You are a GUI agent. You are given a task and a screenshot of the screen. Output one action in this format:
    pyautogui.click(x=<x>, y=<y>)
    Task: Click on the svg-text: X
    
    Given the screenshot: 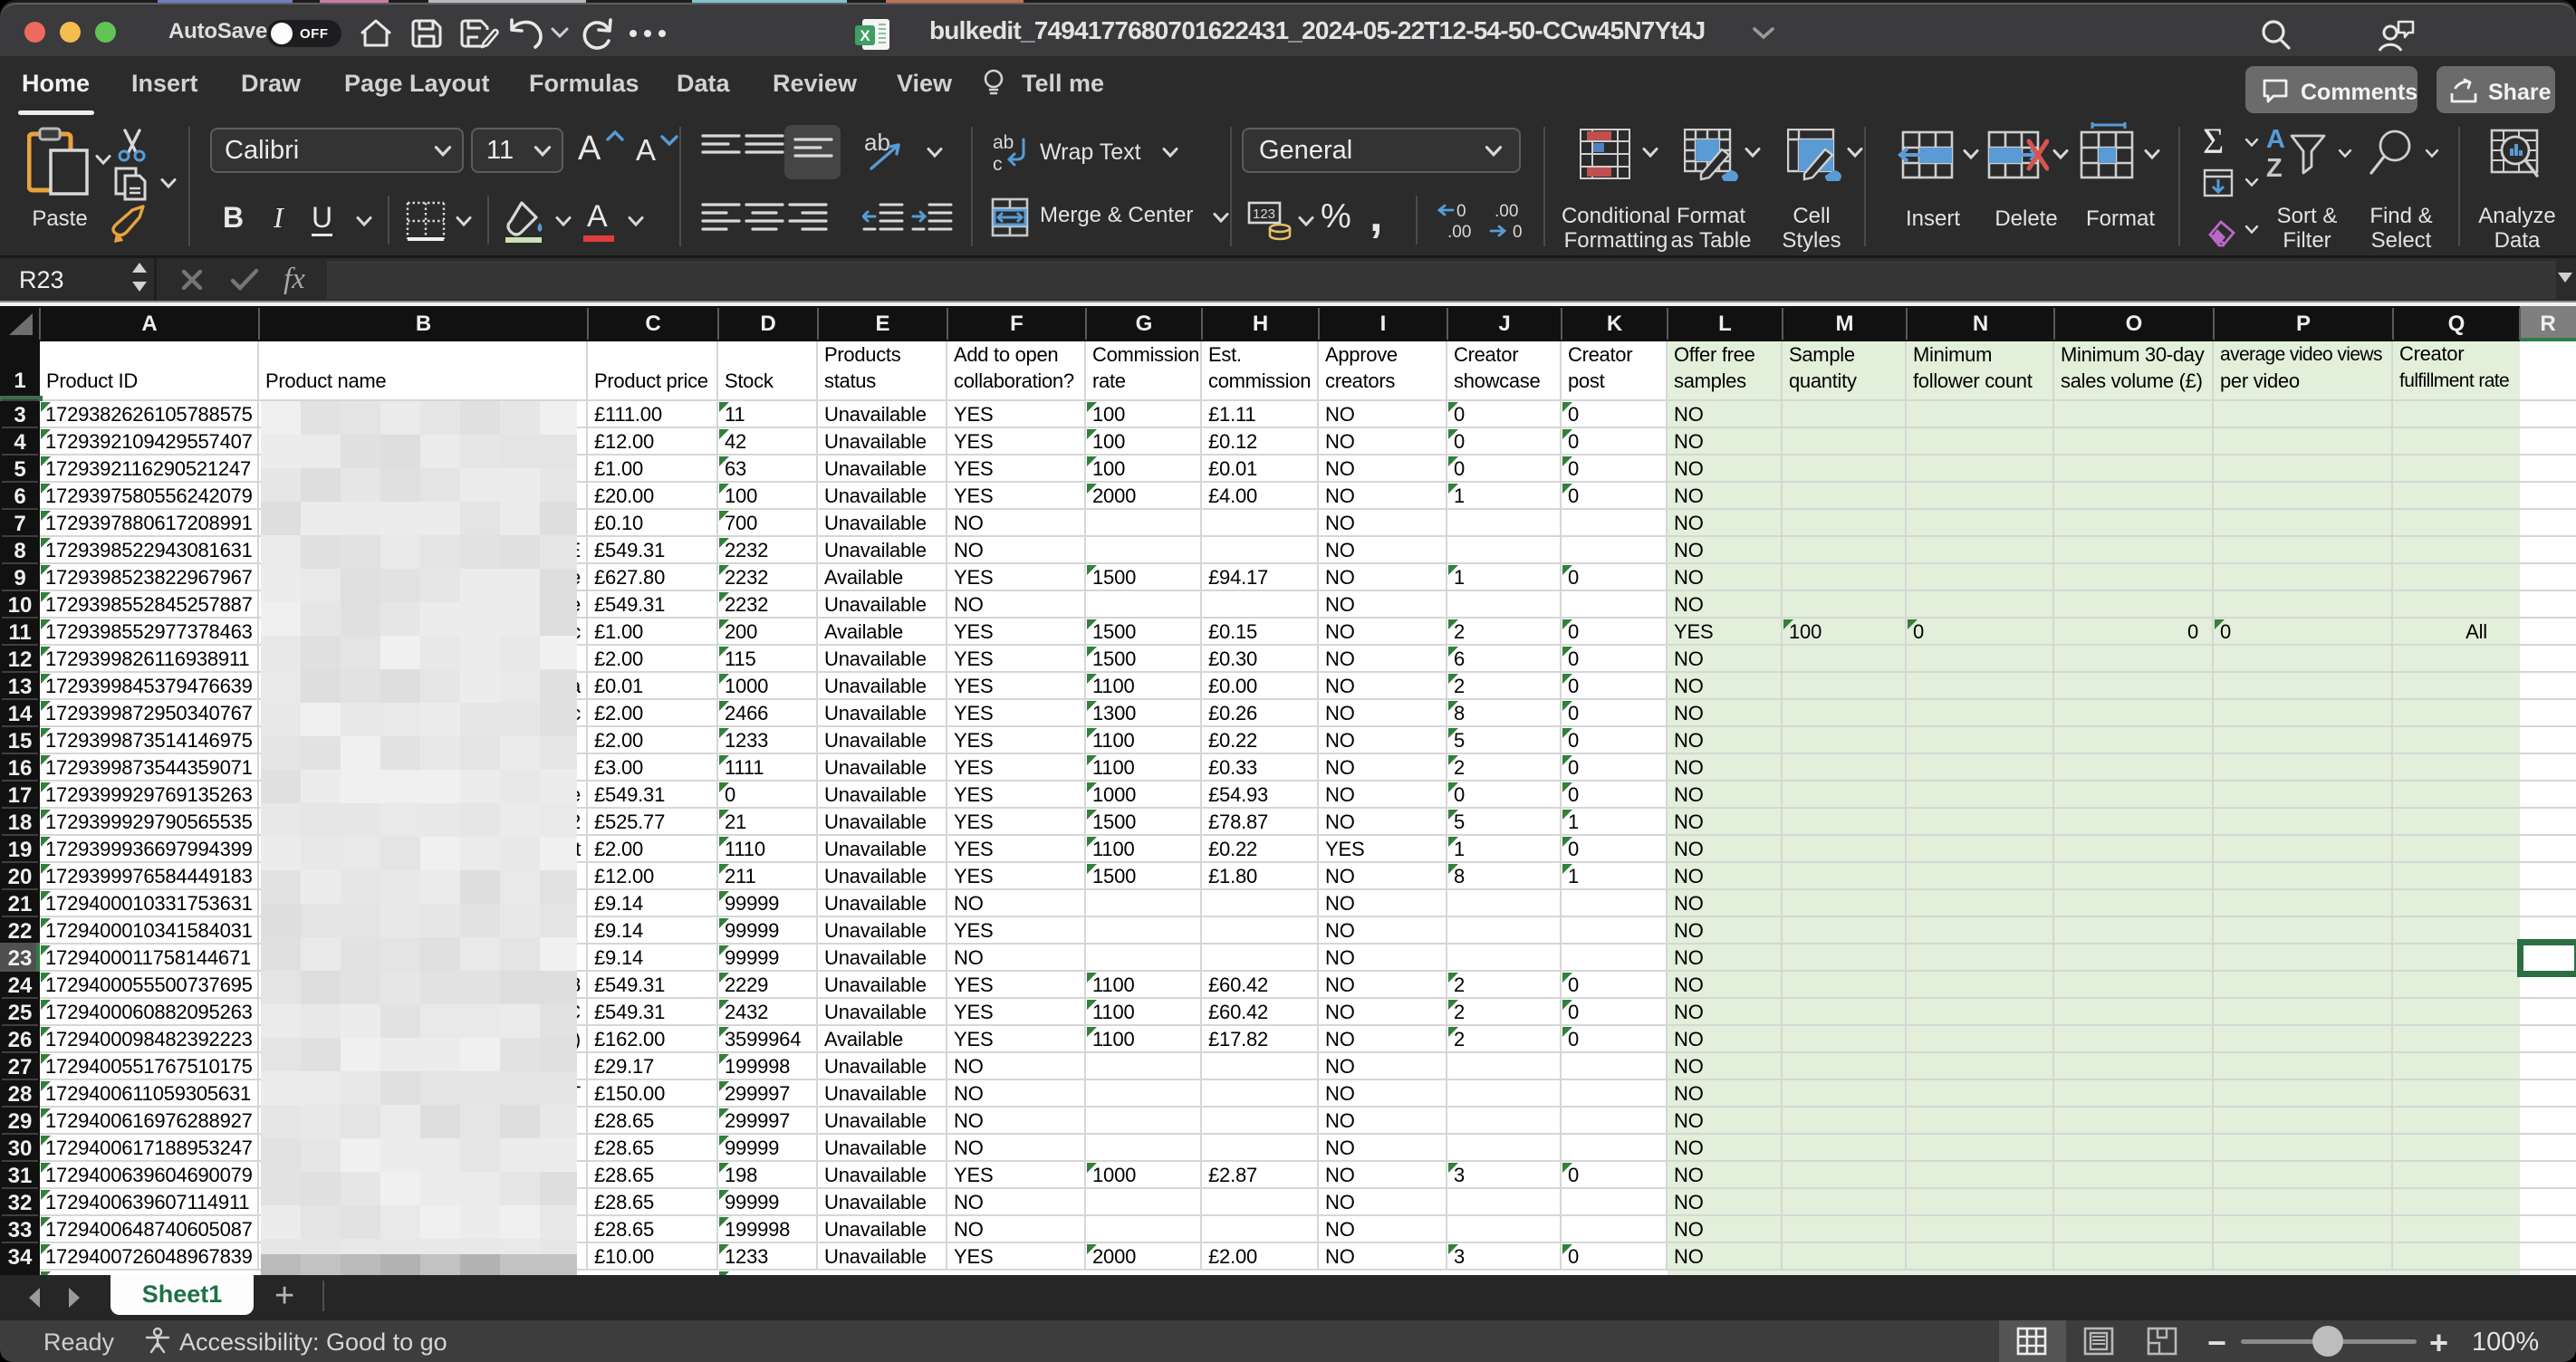 What is the action you would take?
    pyautogui.click(x=865, y=35)
    